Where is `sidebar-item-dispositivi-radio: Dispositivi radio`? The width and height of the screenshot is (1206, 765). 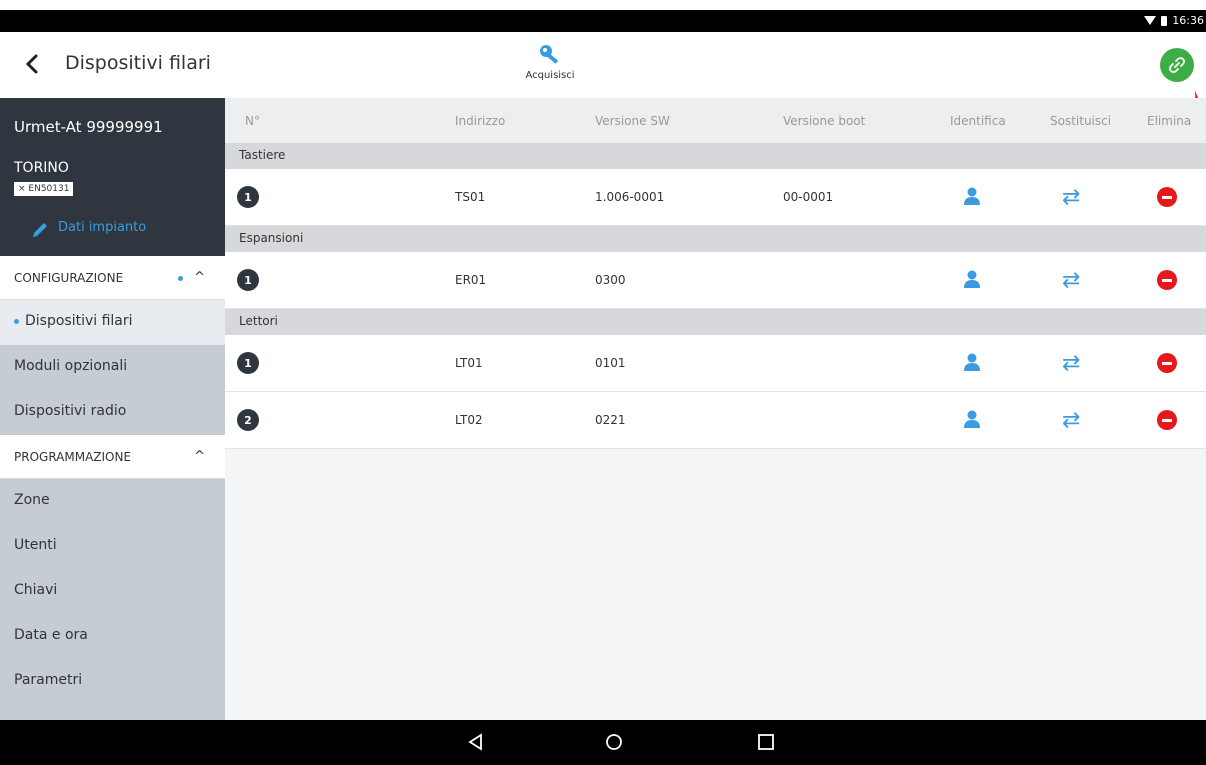 sidebar-item-dispositivi-radio: Dispositivi radio is located at coordinates (112, 412).